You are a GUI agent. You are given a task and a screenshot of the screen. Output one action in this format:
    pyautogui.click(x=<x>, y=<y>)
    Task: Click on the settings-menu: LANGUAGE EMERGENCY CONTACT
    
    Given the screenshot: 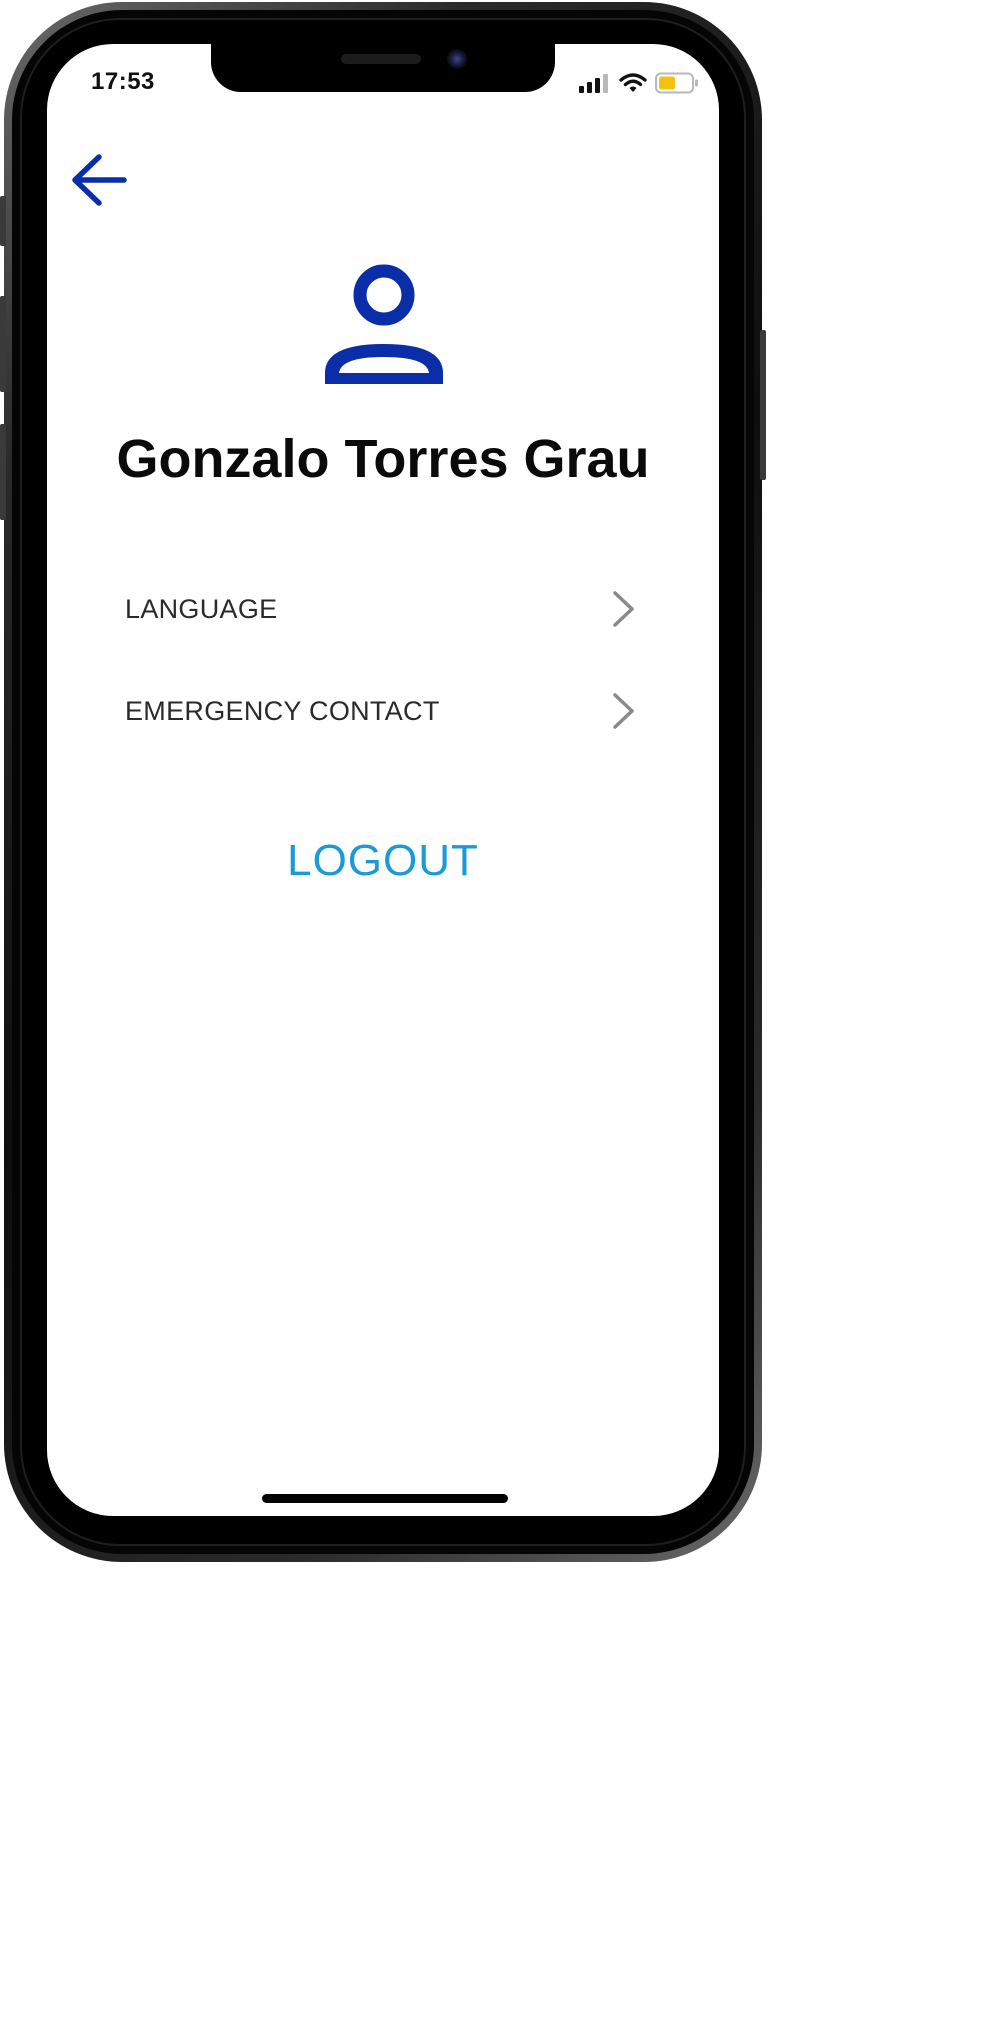 What is the action you would take?
    pyautogui.click(x=381, y=660)
    